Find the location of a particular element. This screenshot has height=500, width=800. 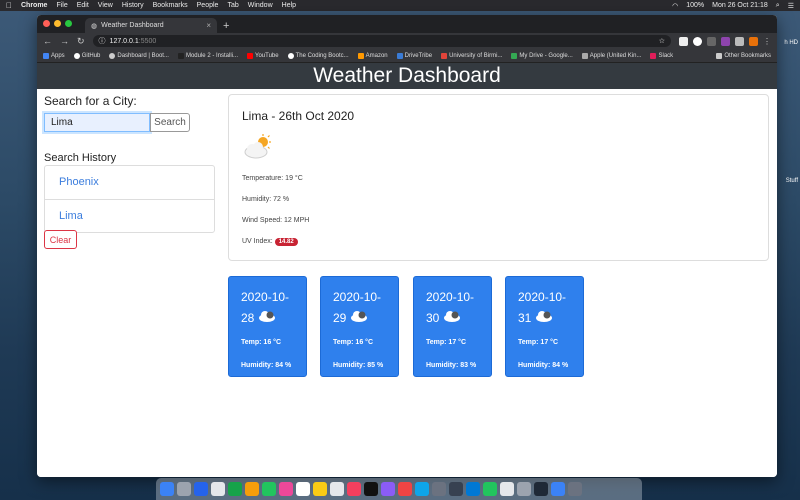

reload-icon: ↻ is located at coordinates (81, 41).